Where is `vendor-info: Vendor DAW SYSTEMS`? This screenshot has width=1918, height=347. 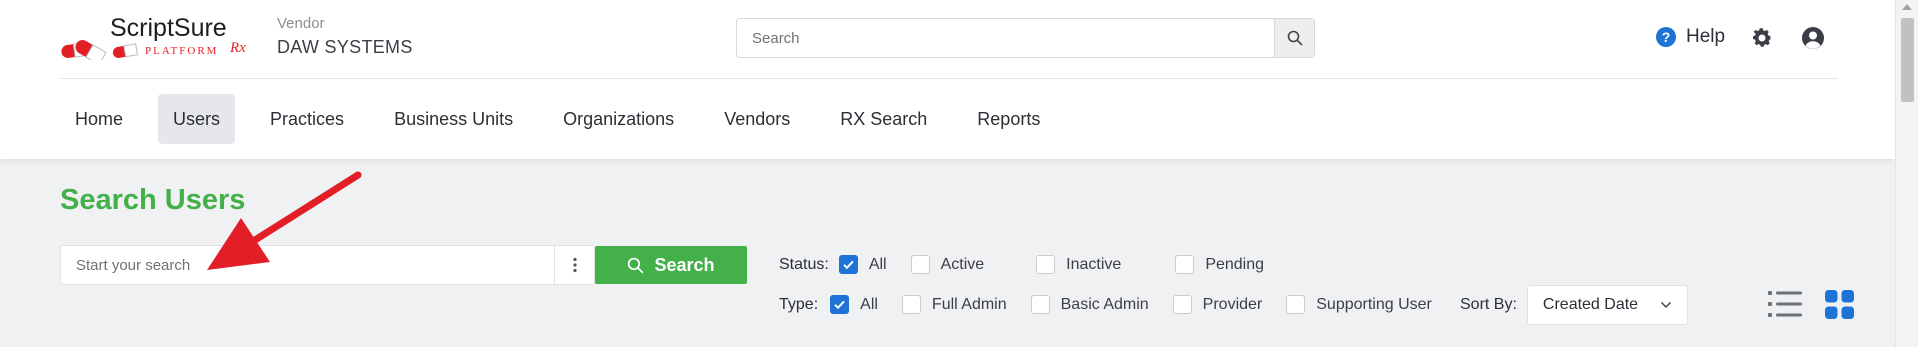 vendor-info: Vendor DAW SYSTEMS is located at coordinates (345, 36).